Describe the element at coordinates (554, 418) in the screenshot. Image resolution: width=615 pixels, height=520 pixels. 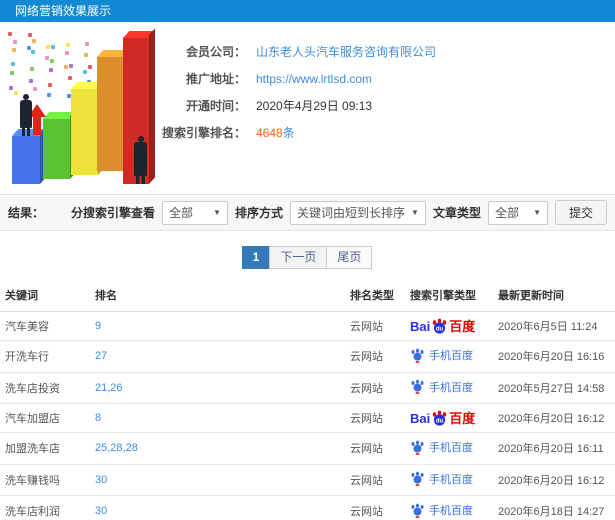
I see `updated-time-cell: 2020年6月20日 16:12` at that location.